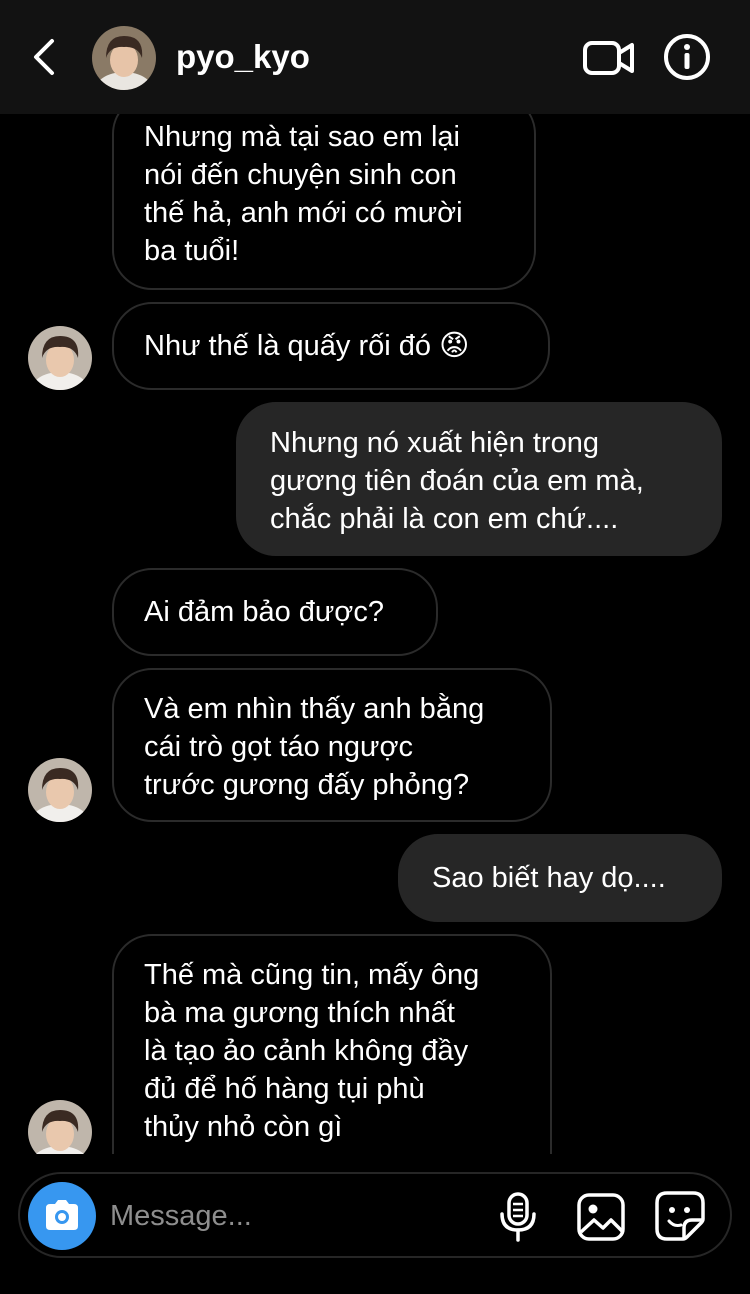 Image resolution: width=750 pixels, height=1294 pixels. I want to click on header-avatar, so click(124, 58).